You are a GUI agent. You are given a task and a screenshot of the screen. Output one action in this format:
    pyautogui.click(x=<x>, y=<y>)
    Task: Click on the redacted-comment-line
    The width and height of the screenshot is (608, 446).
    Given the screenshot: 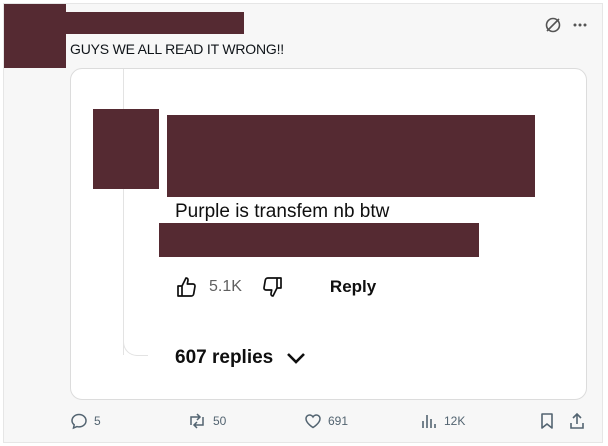 What is the action you would take?
    pyautogui.click(x=319, y=240)
    